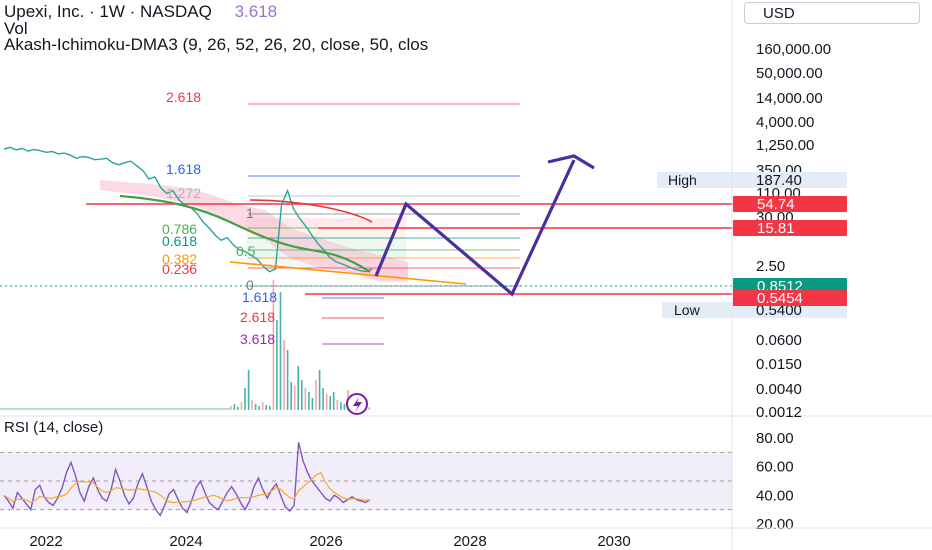 This screenshot has width=932, height=550. What do you see at coordinates (185, 541) in the screenshot?
I see `time-tick-label: 2024` at bounding box center [185, 541].